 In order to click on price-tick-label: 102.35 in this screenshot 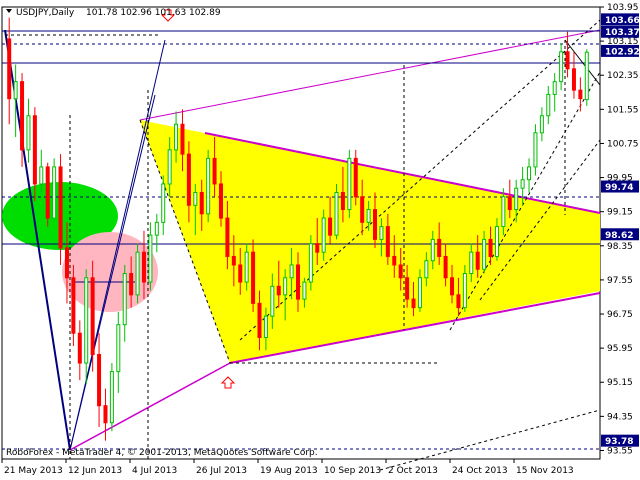, I will do `click(623, 76)`.